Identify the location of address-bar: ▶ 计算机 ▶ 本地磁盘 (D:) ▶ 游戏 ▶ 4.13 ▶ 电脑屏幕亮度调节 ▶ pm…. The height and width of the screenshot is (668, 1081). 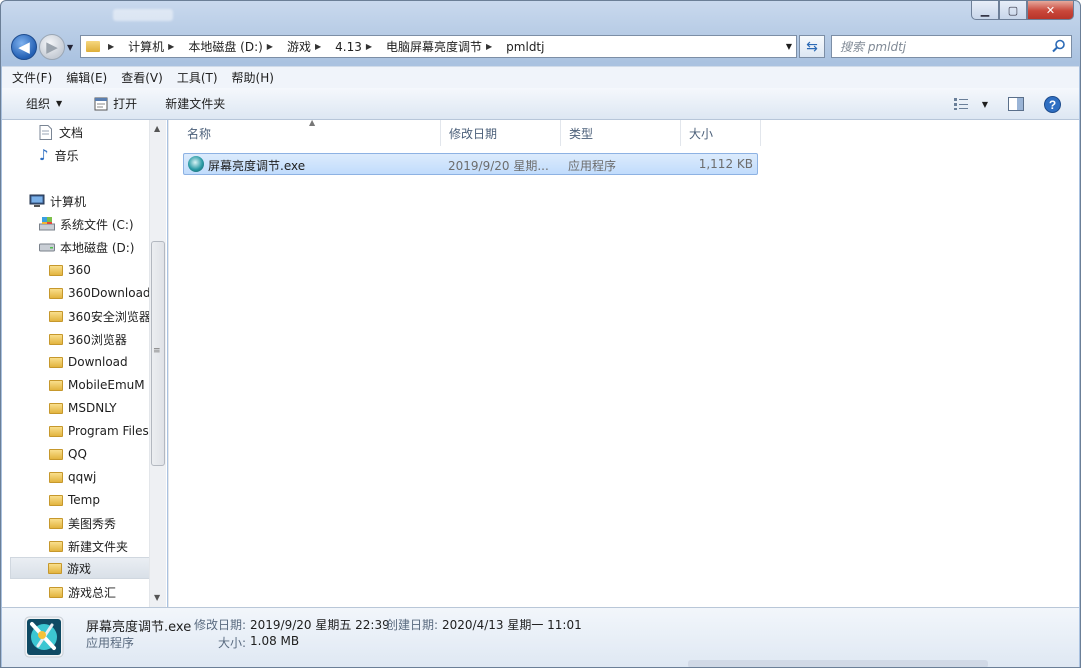
(438, 46).